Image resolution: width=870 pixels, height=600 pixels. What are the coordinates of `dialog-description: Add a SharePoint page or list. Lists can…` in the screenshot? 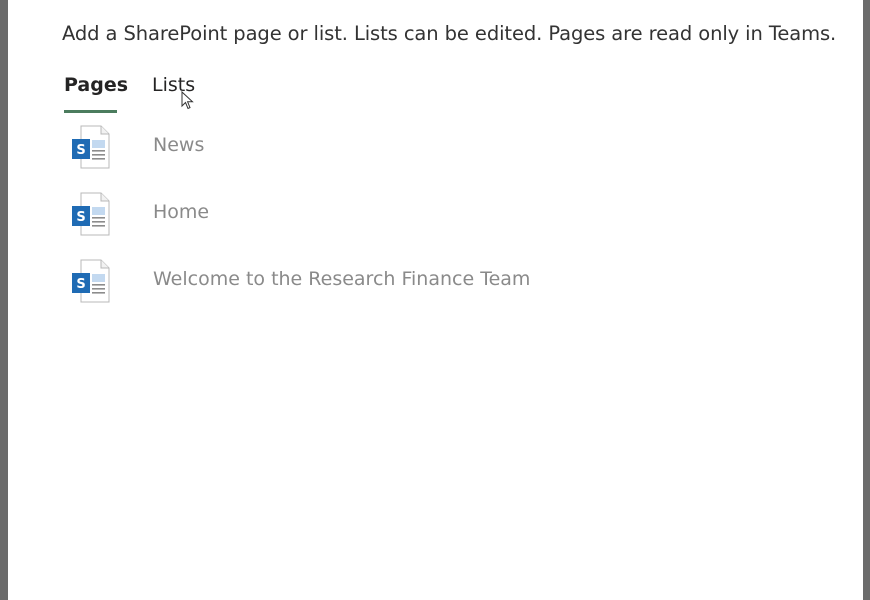 It's located at (449, 33).